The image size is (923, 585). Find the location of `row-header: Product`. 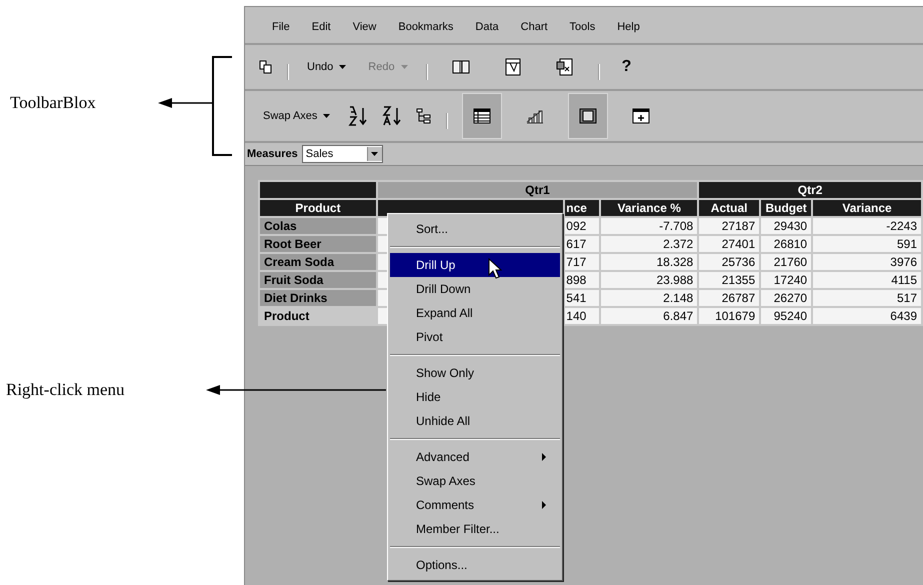

row-header: Product is located at coordinates (318, 208).